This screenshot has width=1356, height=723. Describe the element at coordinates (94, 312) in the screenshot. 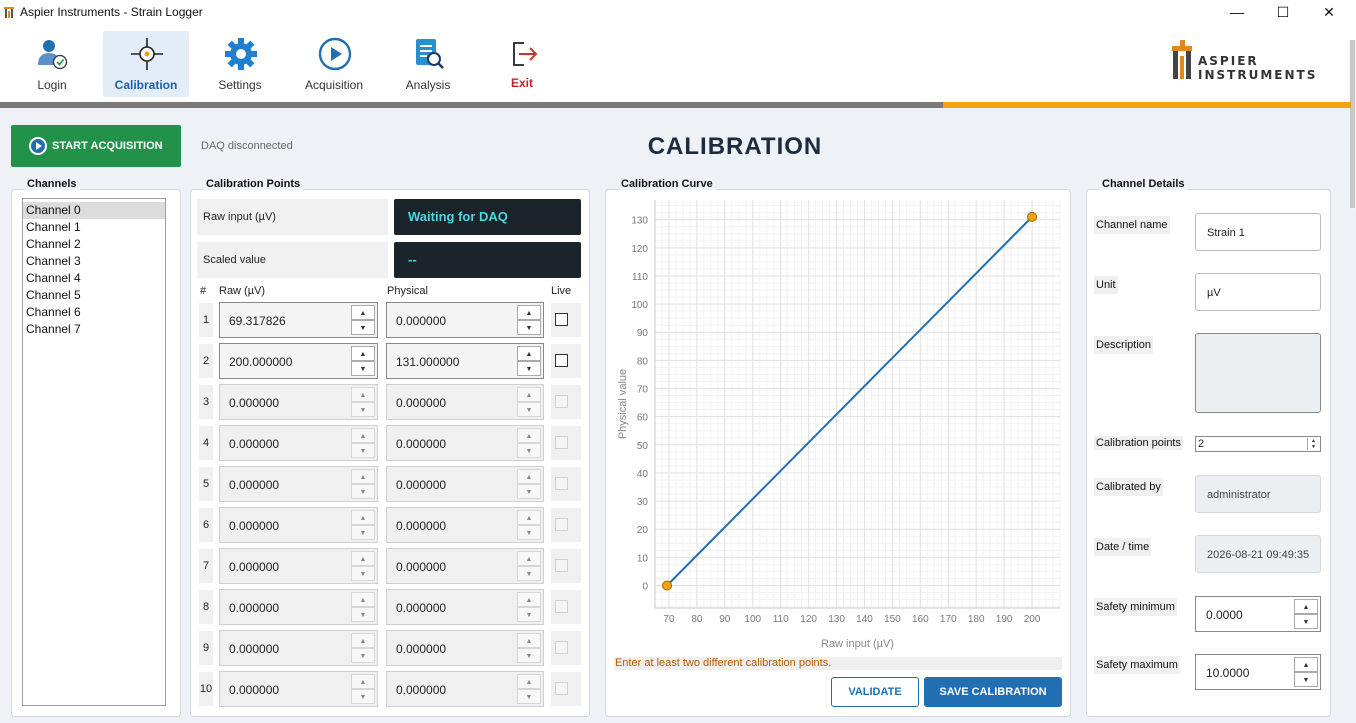

I see `channel-item: Channel 6` at that location.